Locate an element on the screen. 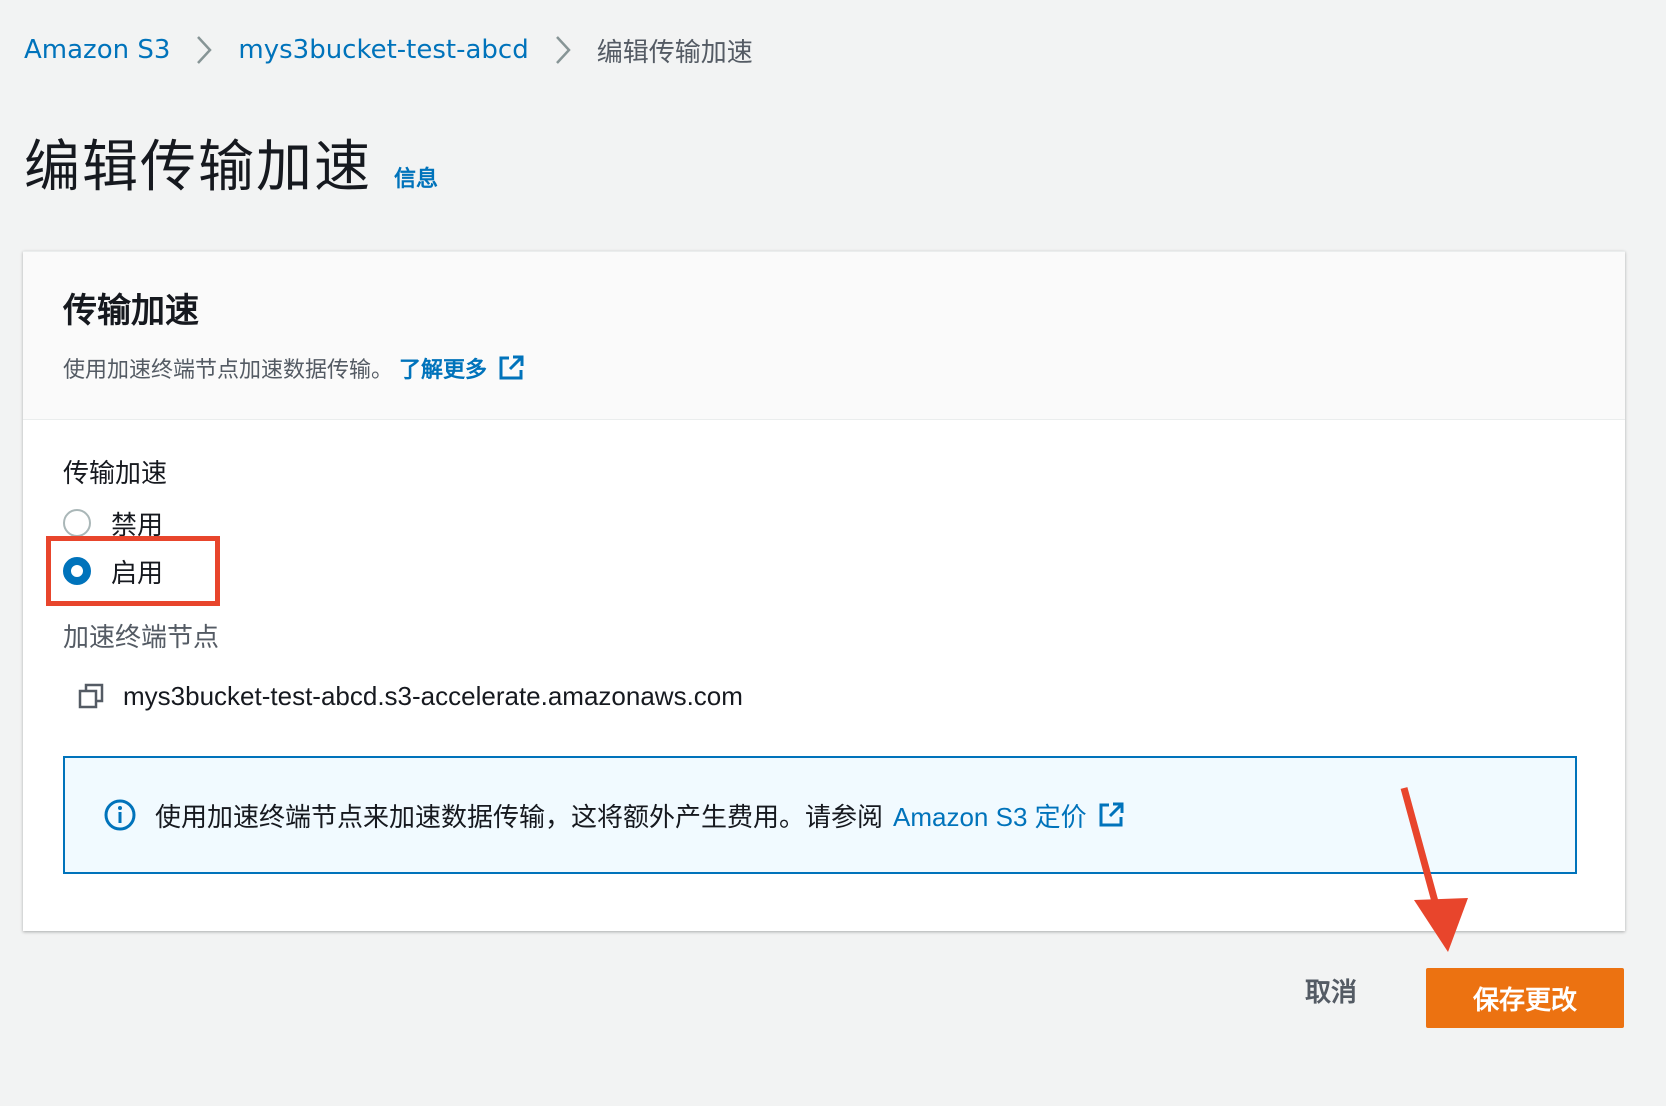  save-changes-button: 保存更改 is located at coordinates (1525, 998).